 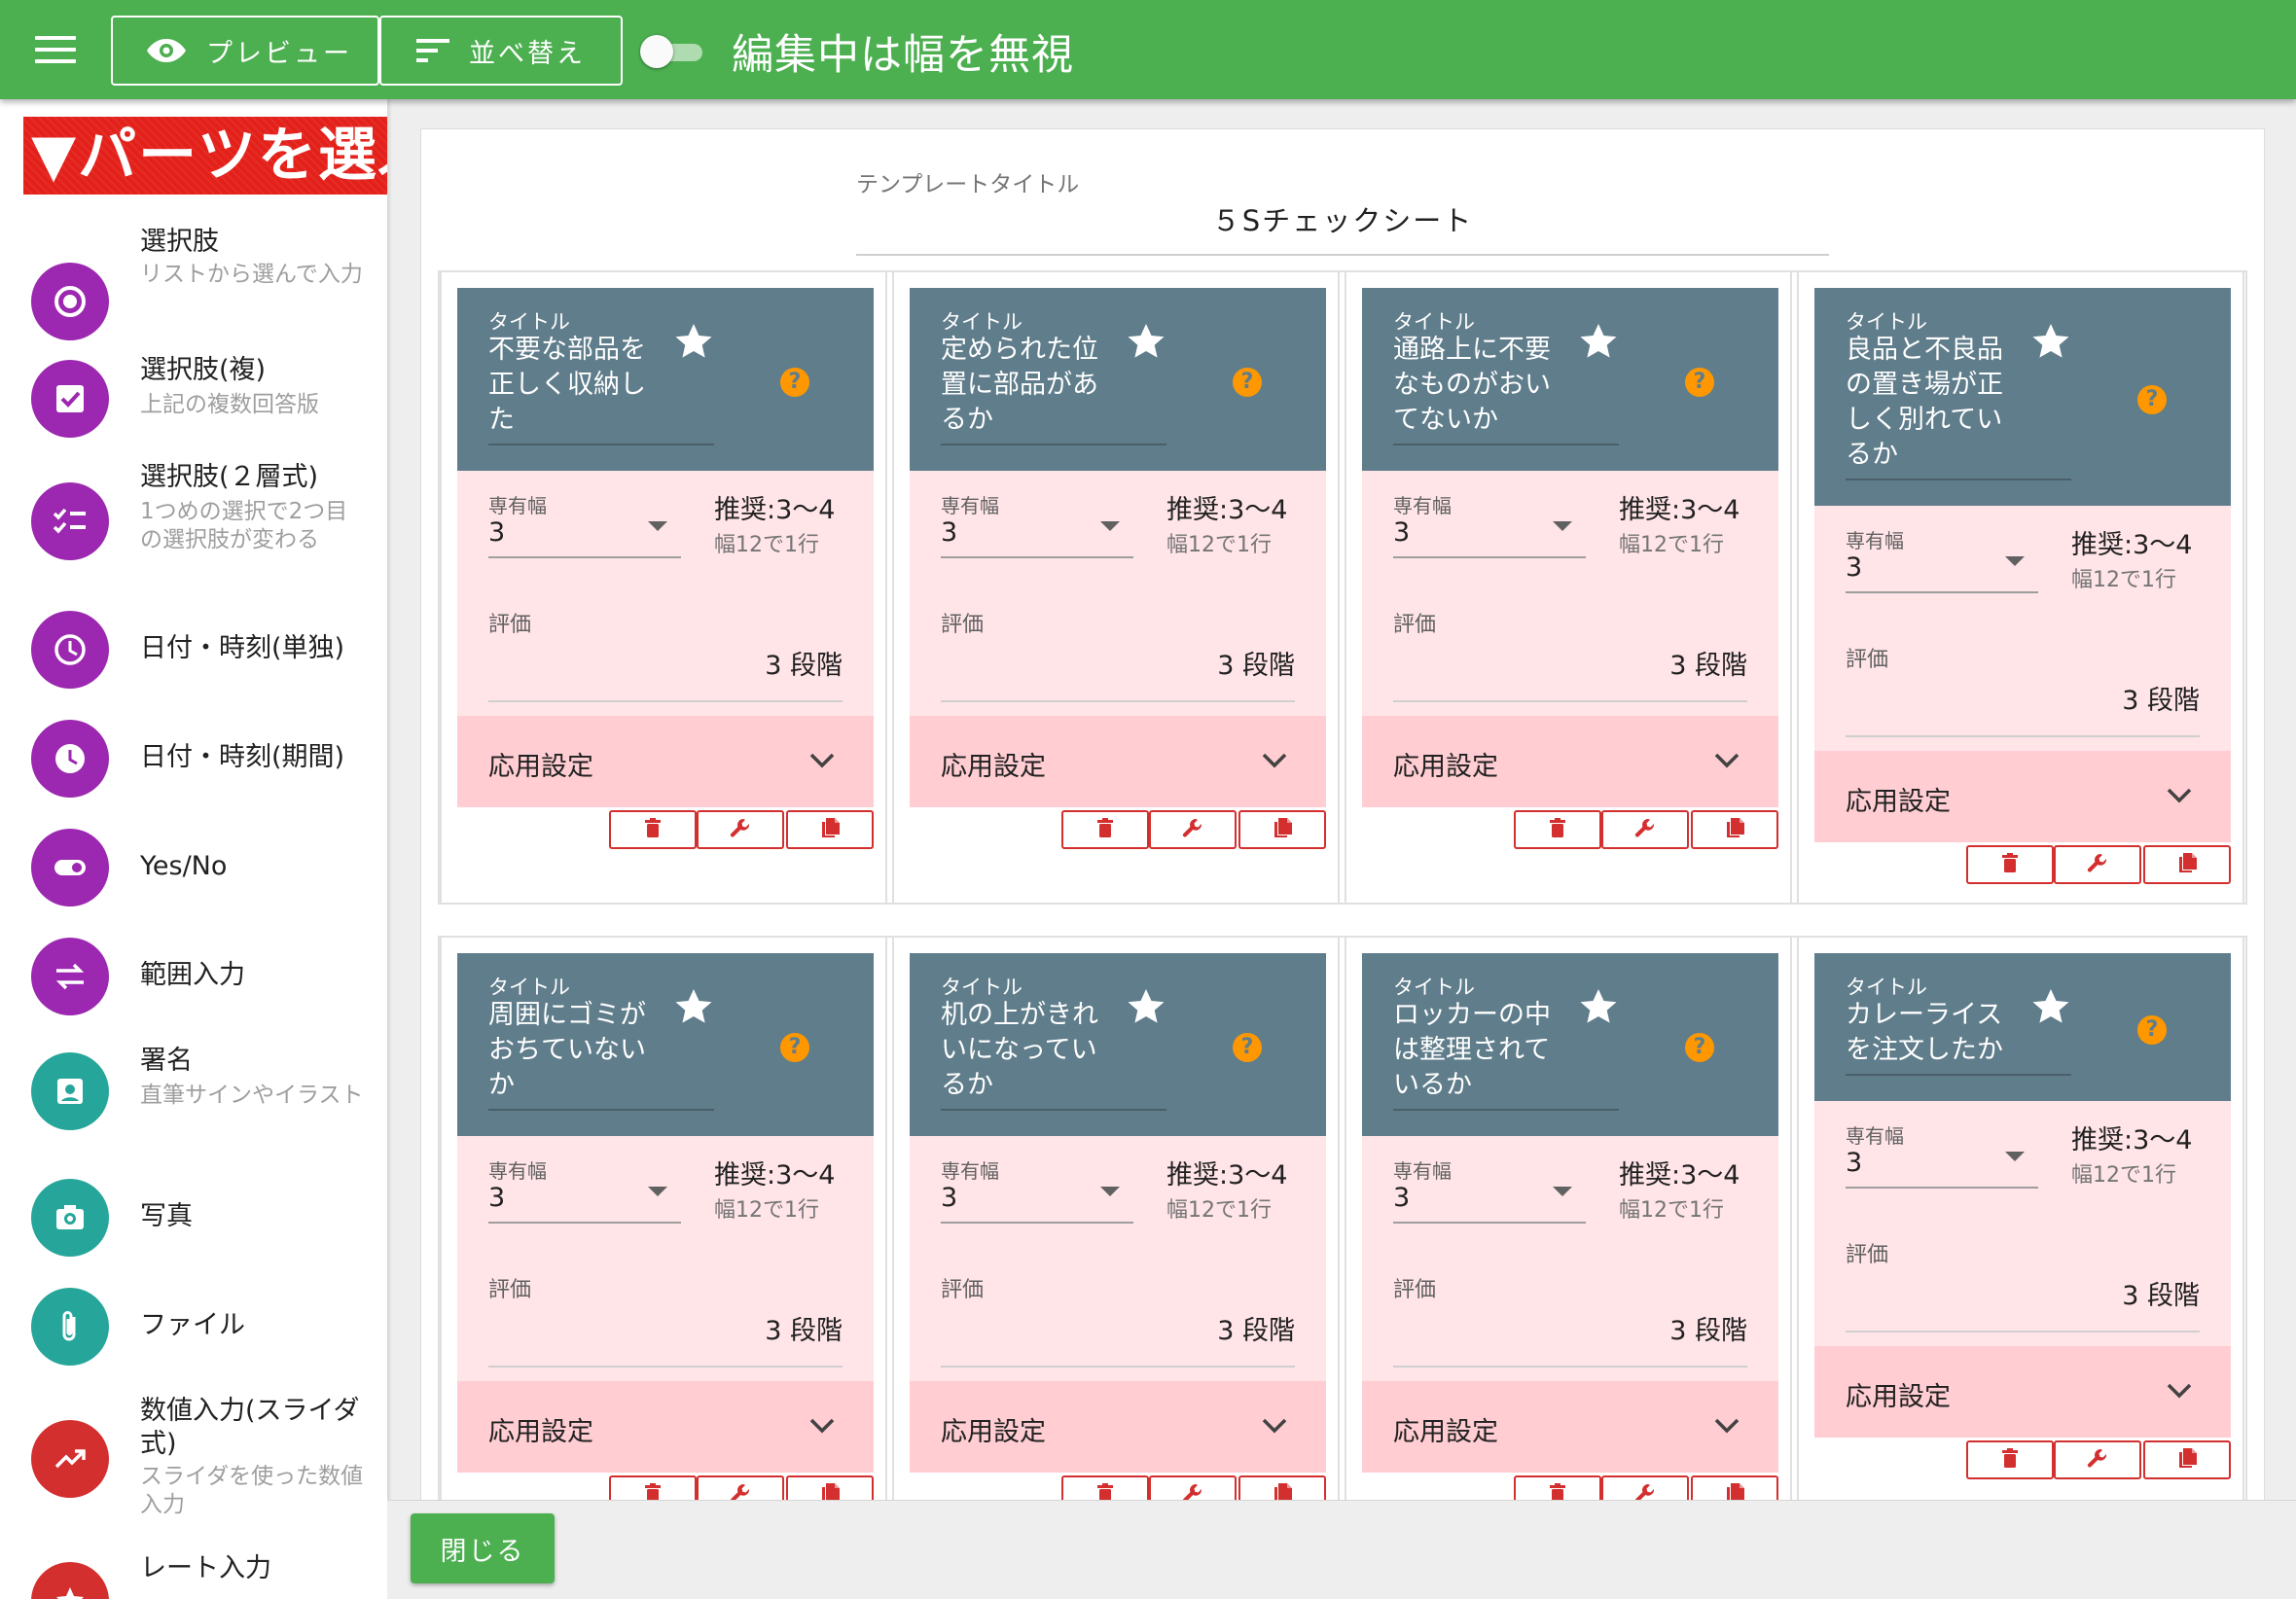 I want to click on preview-button: プレビュー, so click(x=245, y=51).